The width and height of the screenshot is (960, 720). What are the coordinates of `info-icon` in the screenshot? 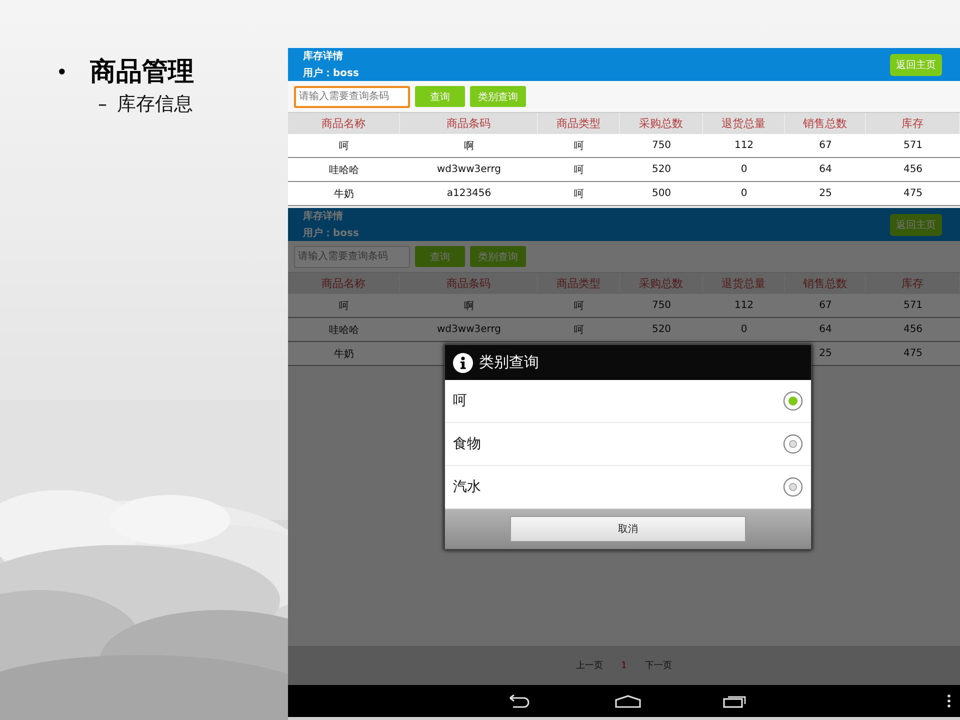 It's located at (463, 362).